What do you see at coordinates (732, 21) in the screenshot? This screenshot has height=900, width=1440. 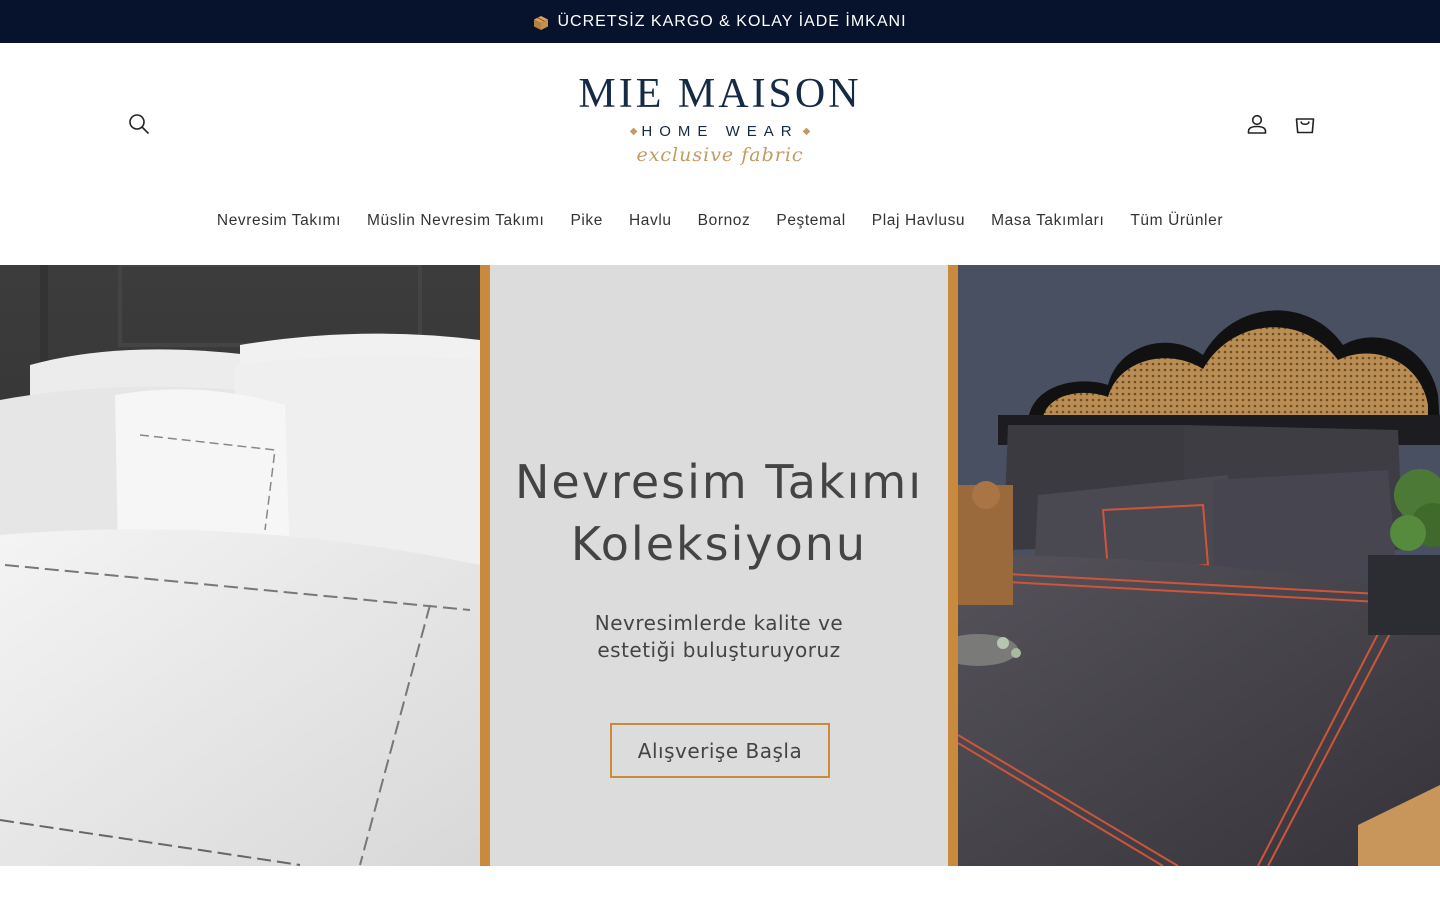 I see `announcement-text: ÜCRETSİZ KARGO & KOLAY İADE İMKANI` at bounding box center [732, 21].